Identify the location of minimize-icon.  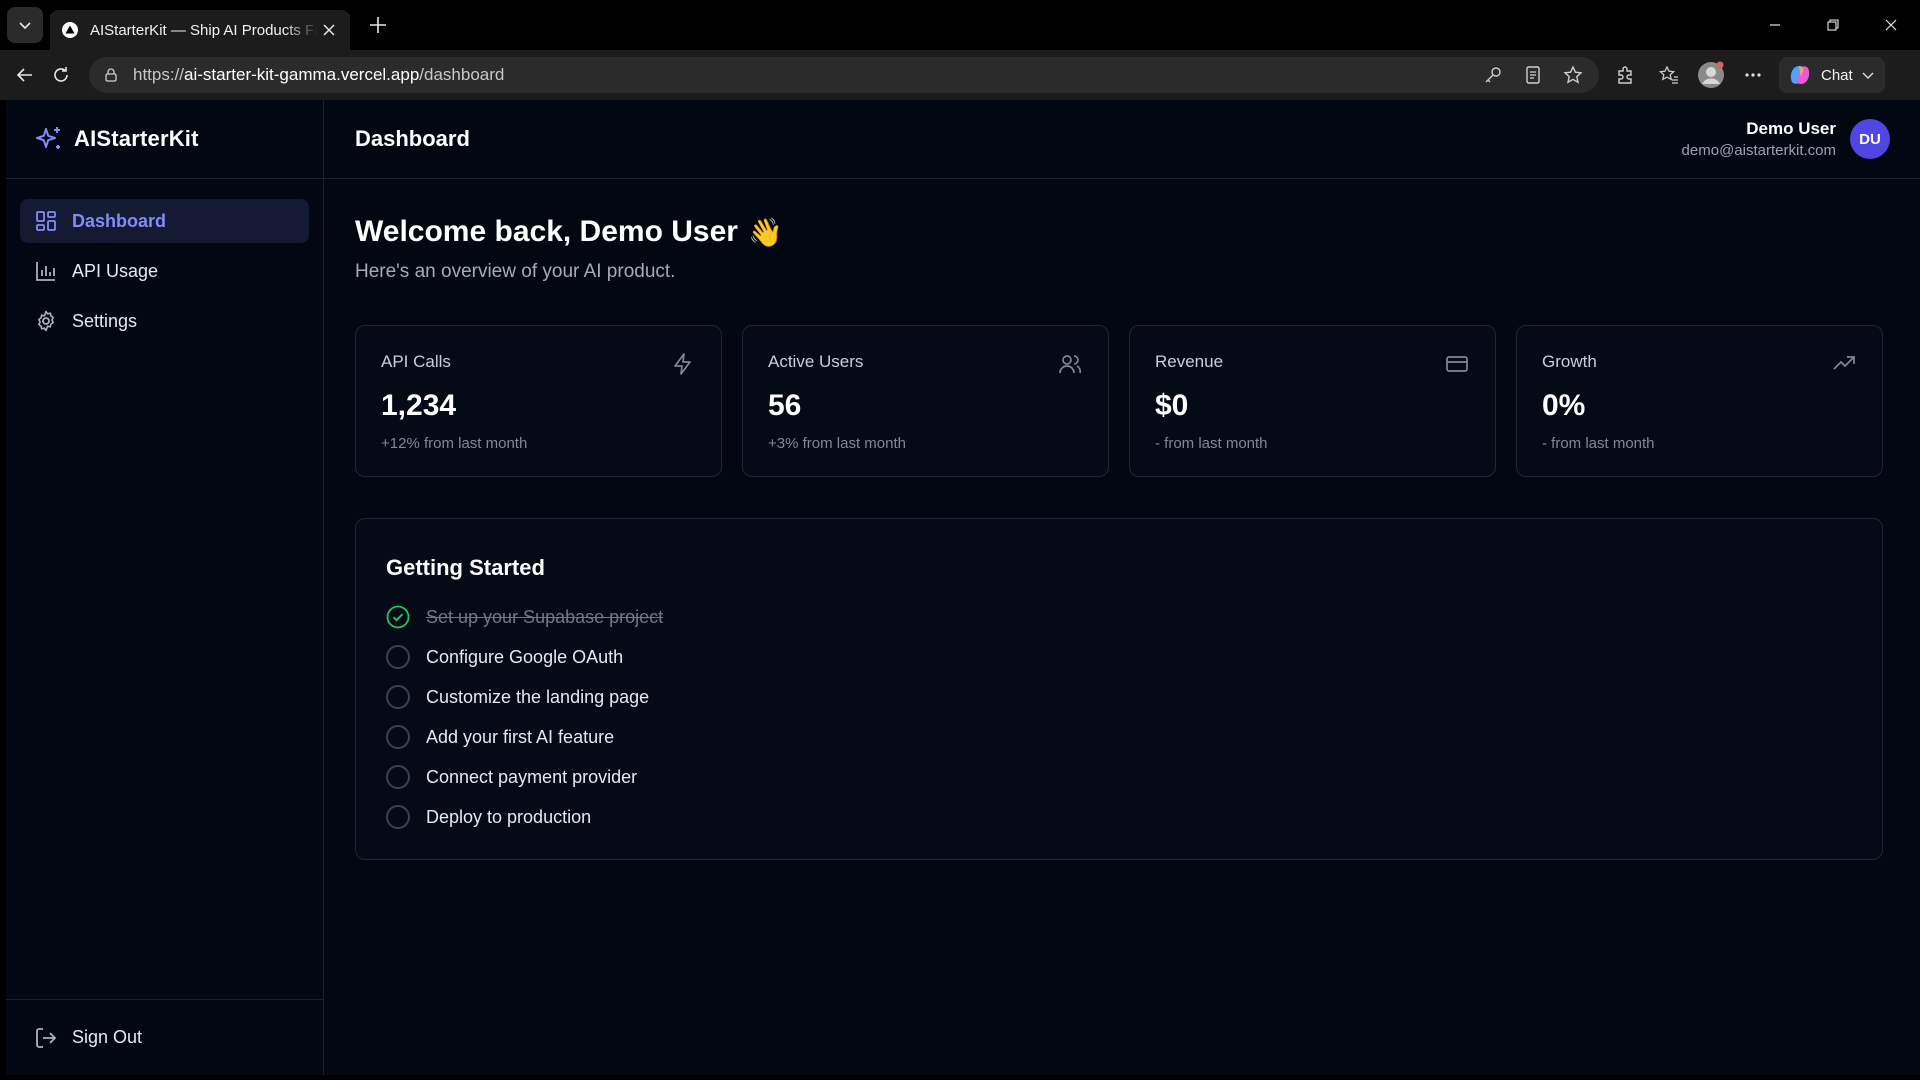
(1775, 25).